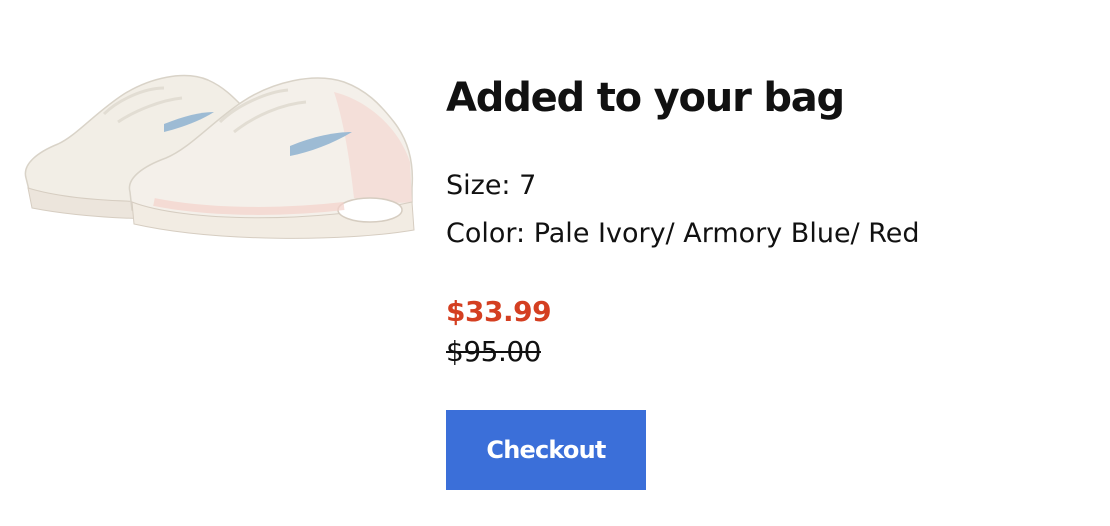 This screenshot has height=526, width=1110. Describe the element at coordinates (219, 147) in the screenshot. I see `product-image` at that location.